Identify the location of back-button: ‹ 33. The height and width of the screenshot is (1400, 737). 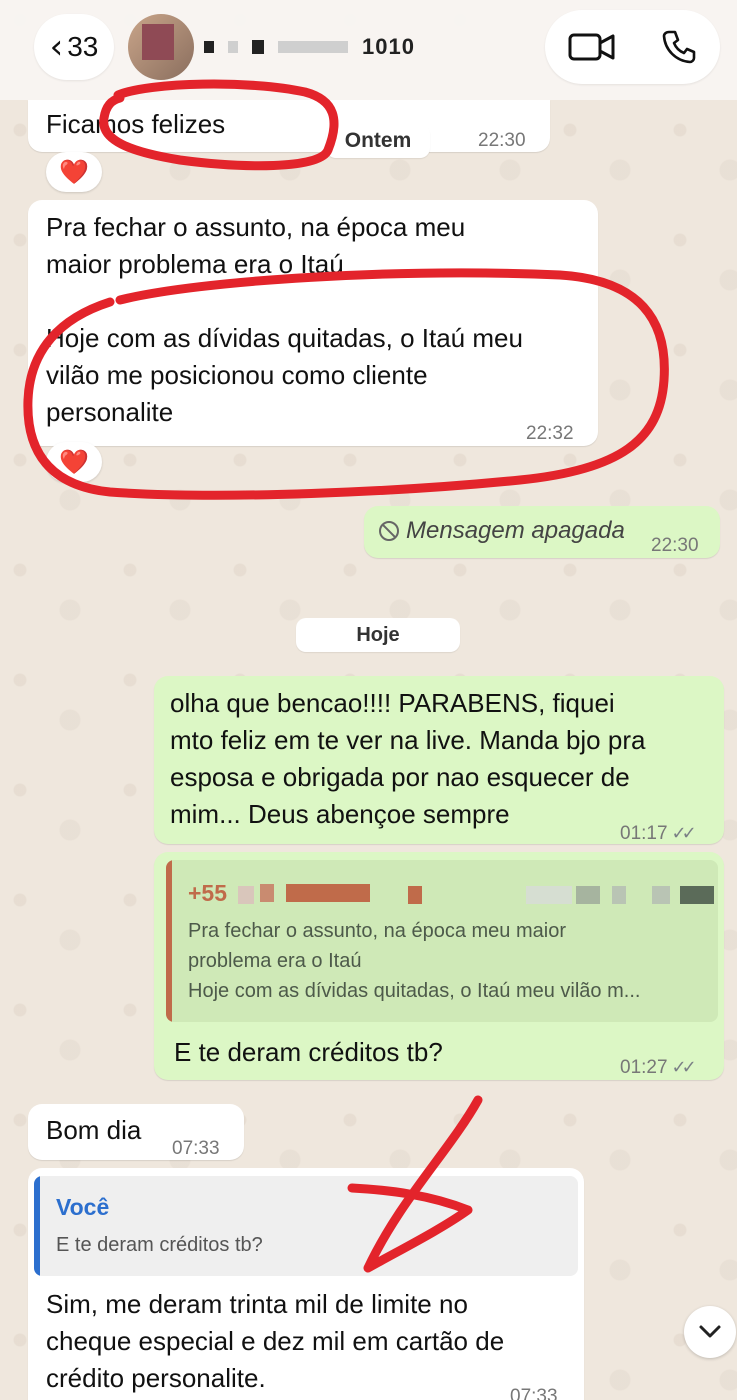
(74, 47).